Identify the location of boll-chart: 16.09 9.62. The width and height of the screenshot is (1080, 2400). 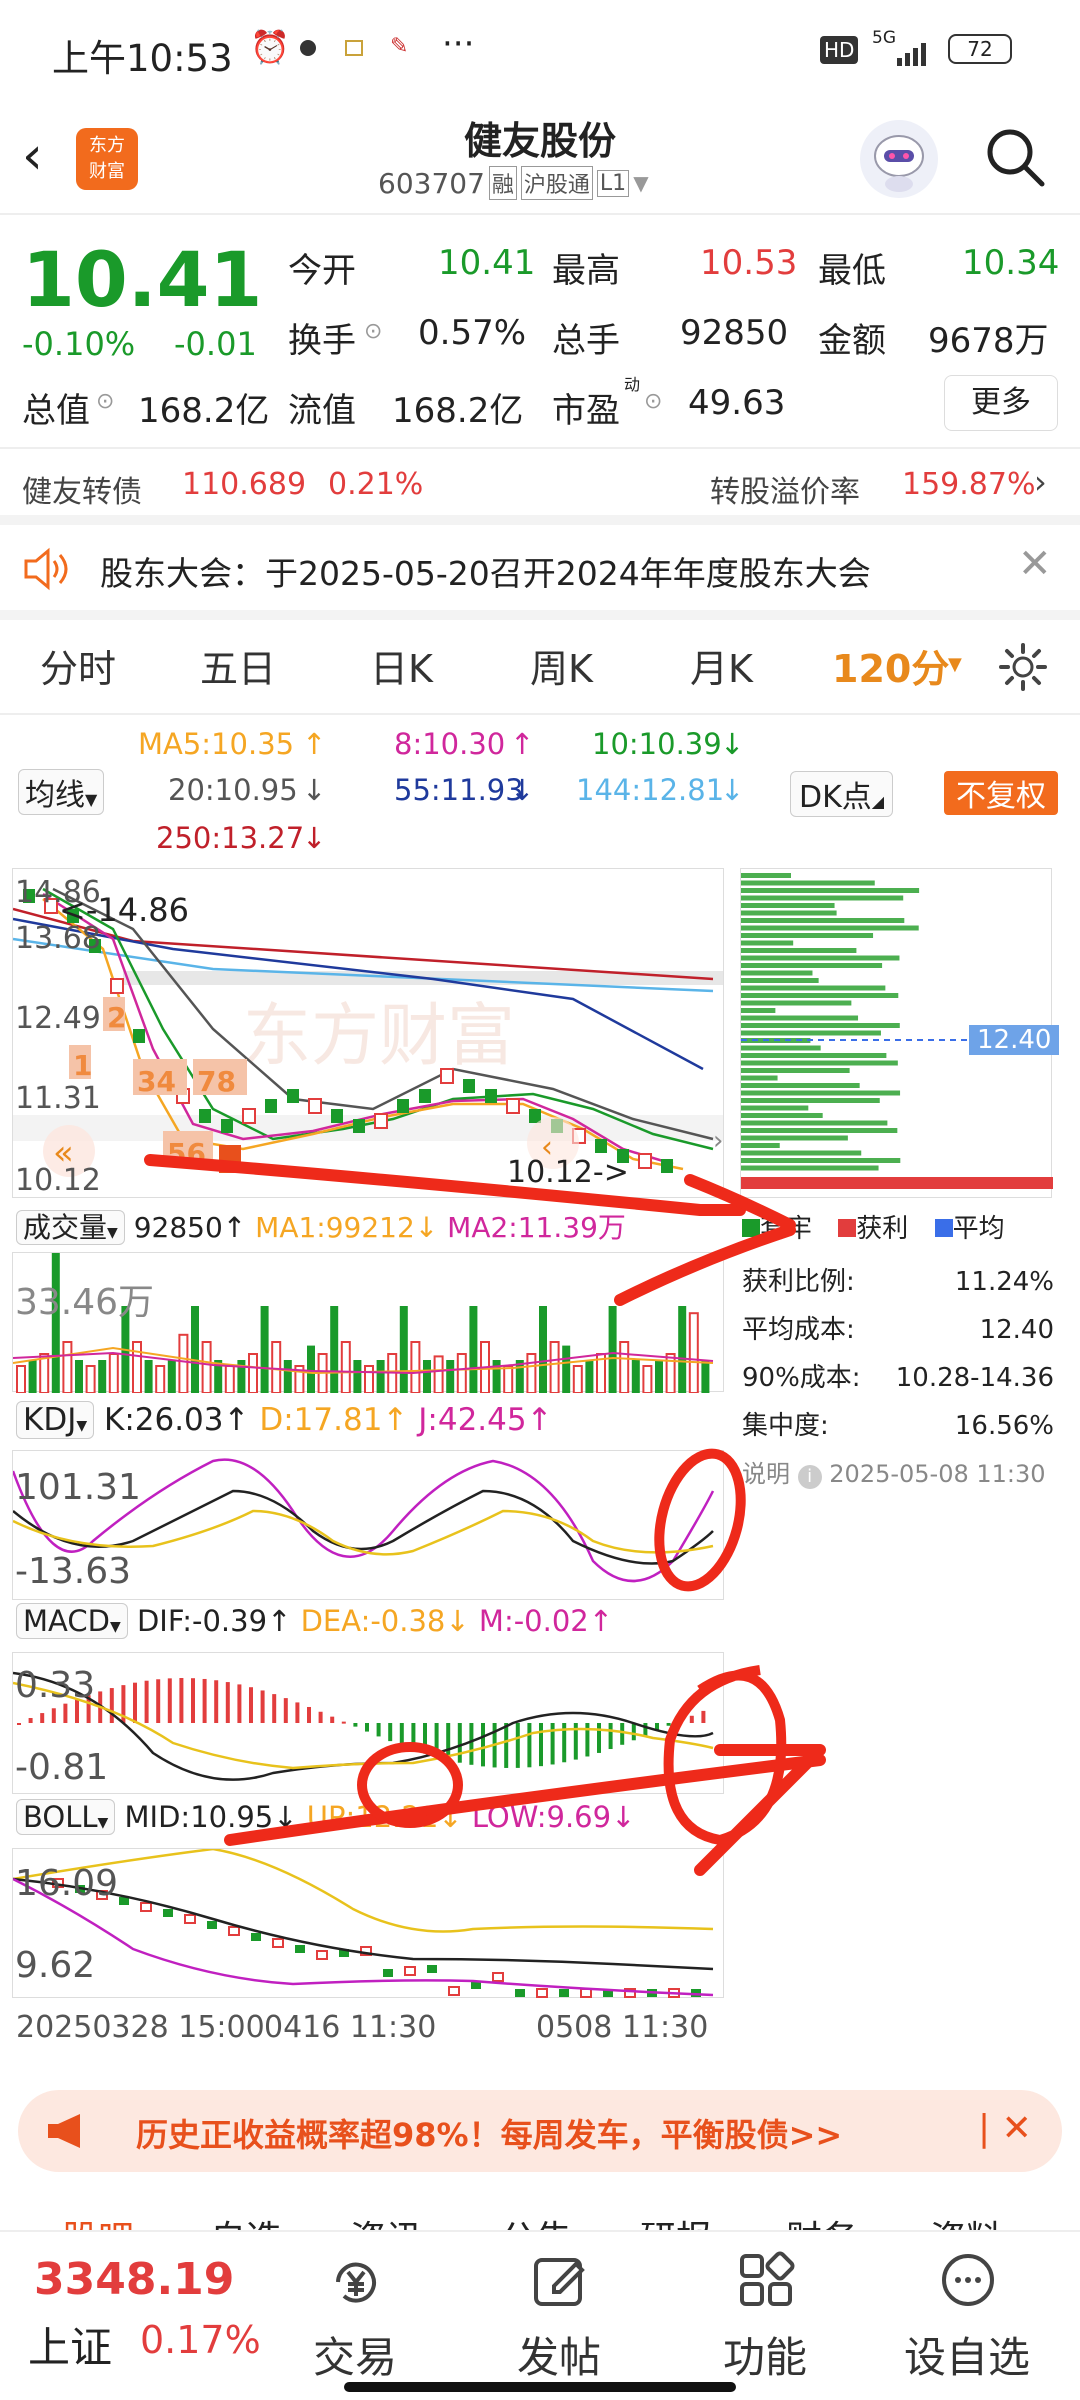
(368, 1922).